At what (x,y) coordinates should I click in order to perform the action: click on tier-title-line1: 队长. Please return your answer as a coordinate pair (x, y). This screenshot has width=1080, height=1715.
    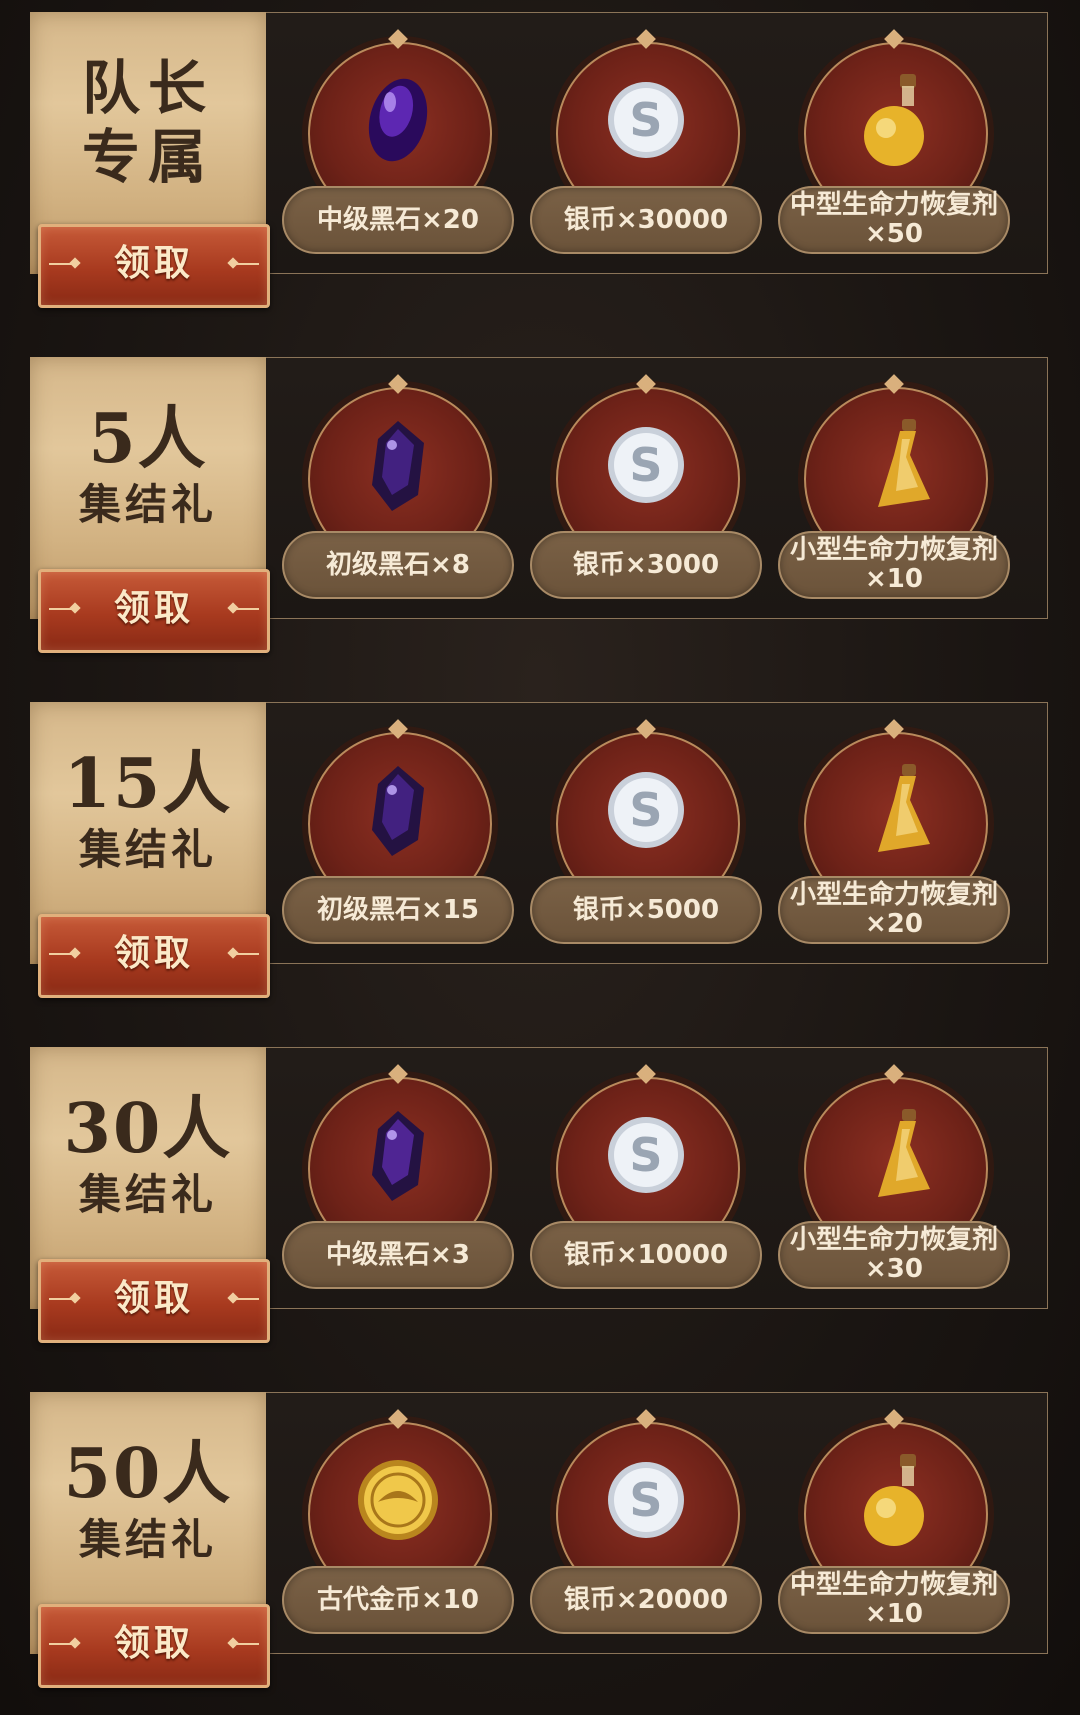
    Looking at the image, I should click on (147, 88).